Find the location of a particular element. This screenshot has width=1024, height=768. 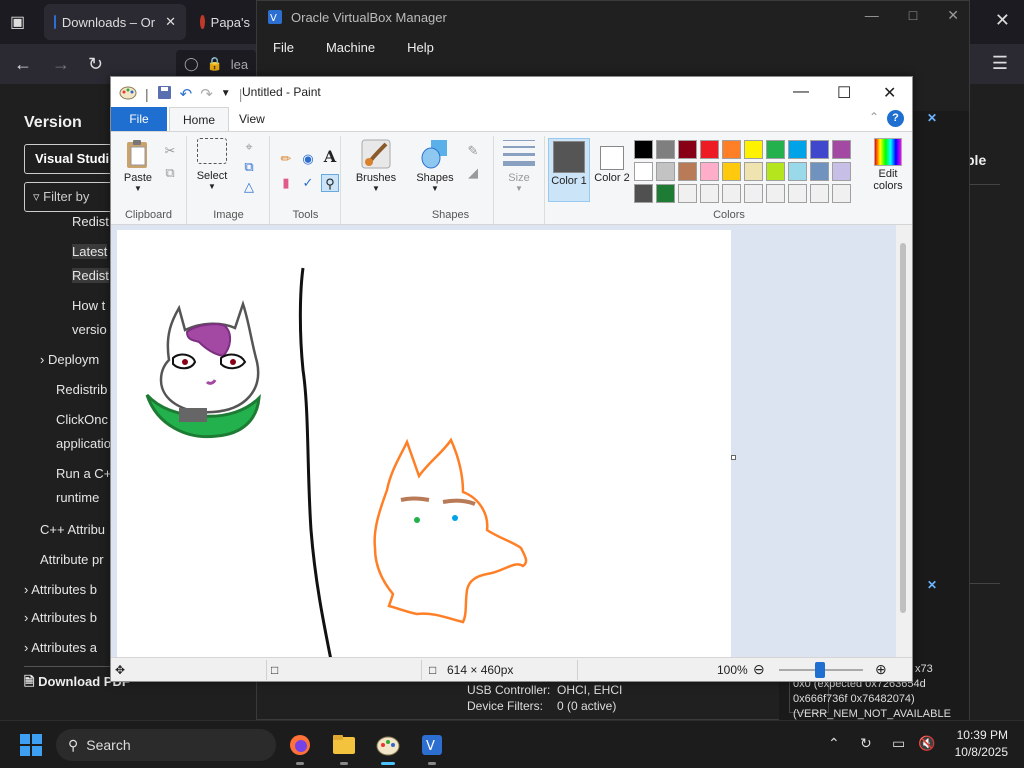

expand-icon: › is located at coordinates (44, 359).